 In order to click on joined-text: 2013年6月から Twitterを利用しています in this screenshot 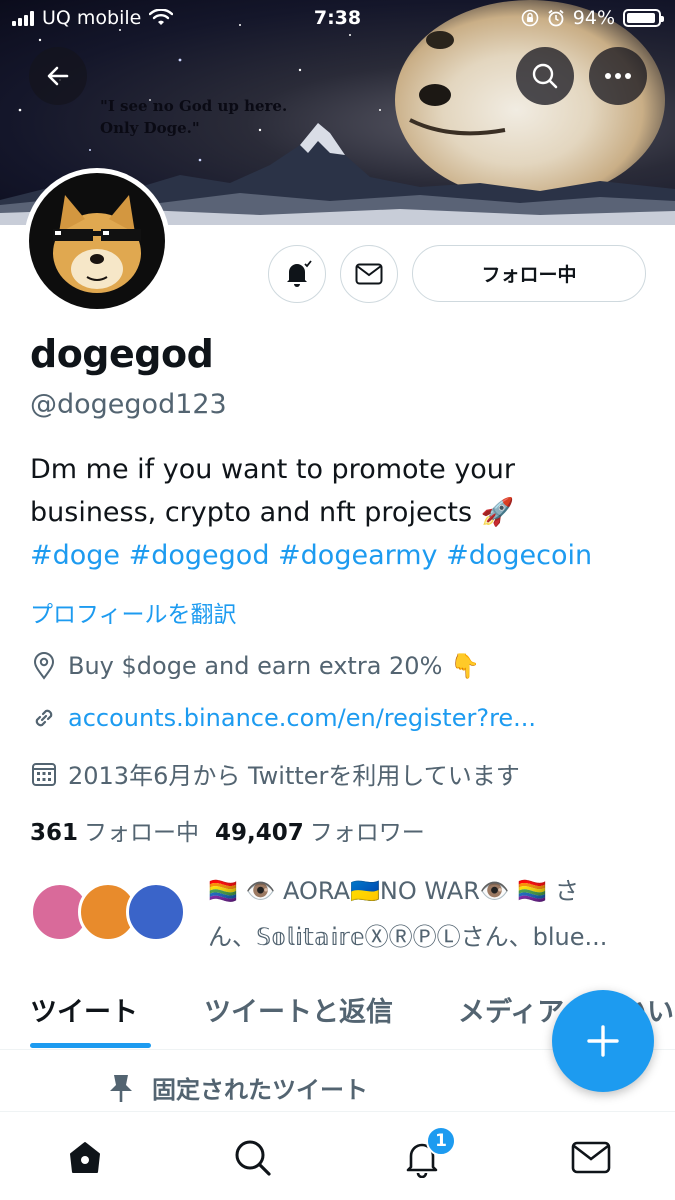, I will do `click(294, 776)`.